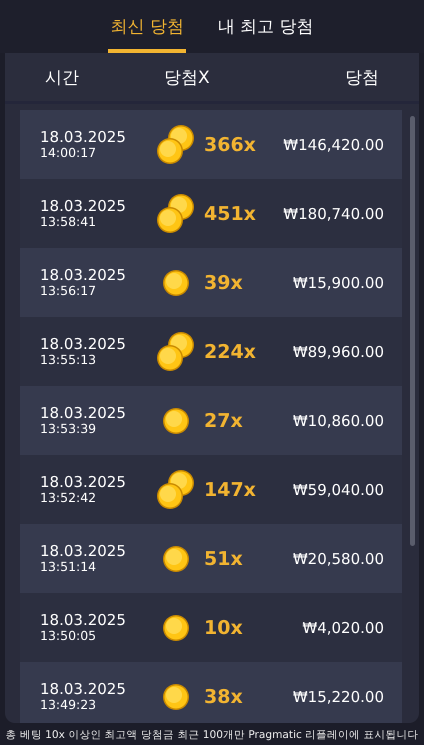  Describe the element at coordinates (338, 489) in the screenshot. I see `win-amount: ₩59,040.00` at that location.